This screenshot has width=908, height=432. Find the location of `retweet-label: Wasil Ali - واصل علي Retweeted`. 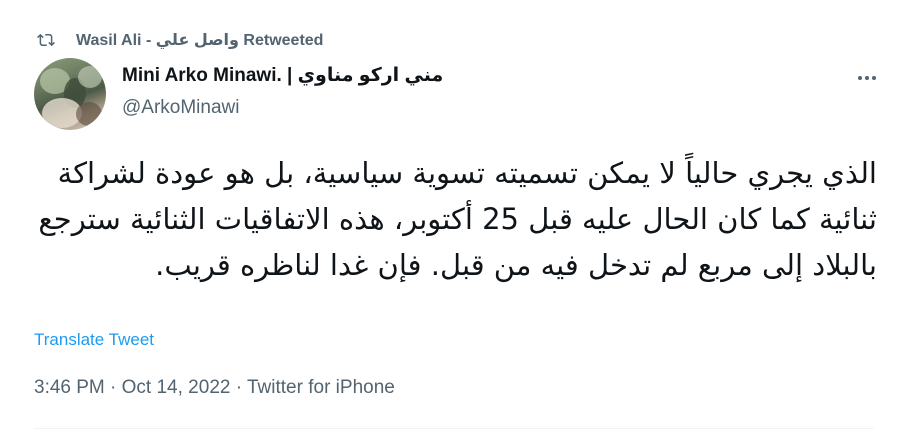

retweet-label: Wasil Ali - واصل علي Retweeted is located at coordinates (200, 40).